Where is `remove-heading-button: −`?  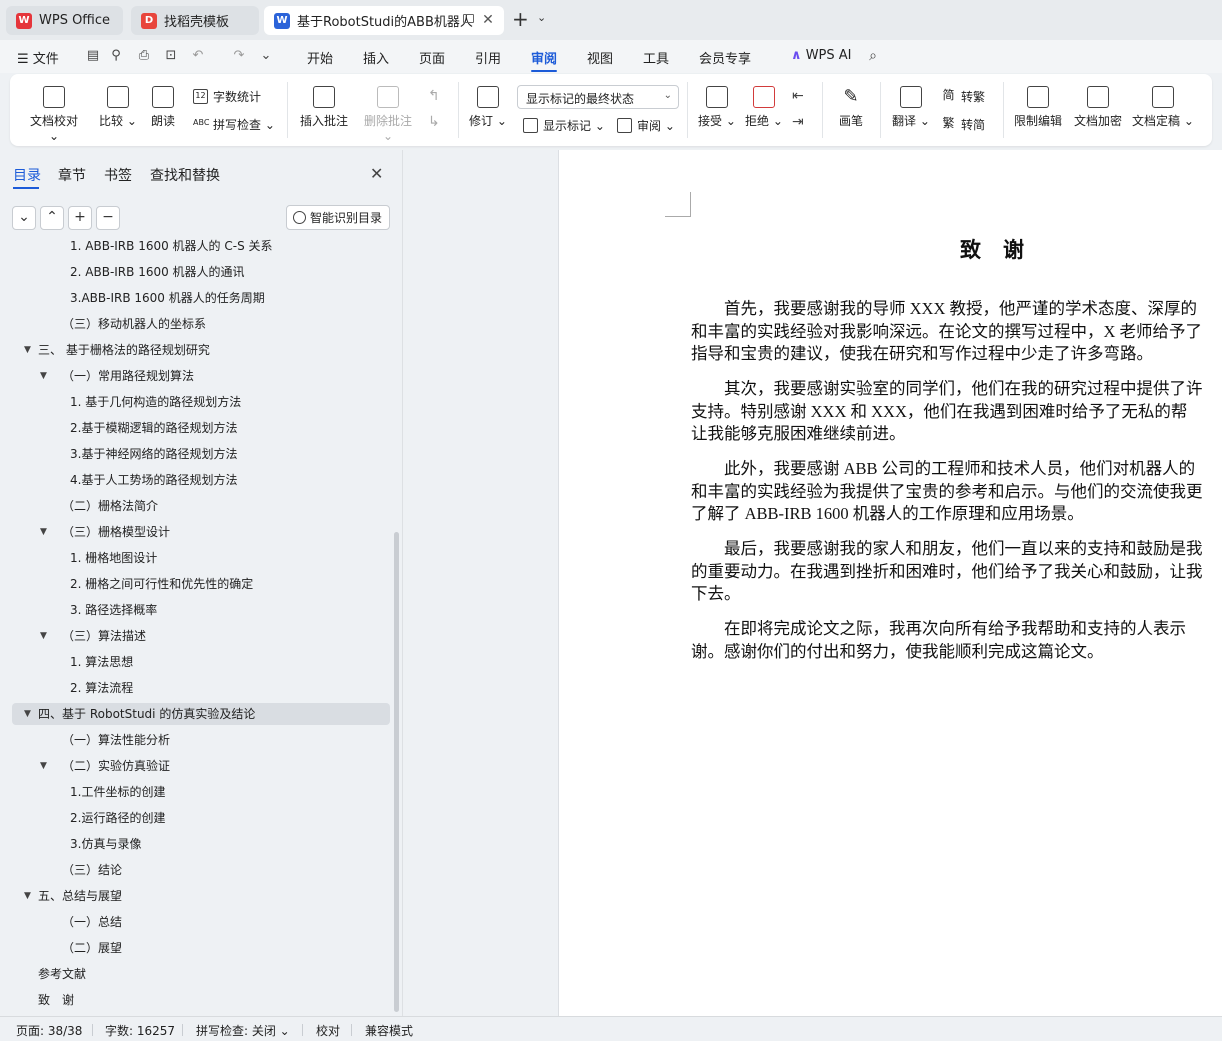
remove-heading-button: − is located at coordinates (108, 218).